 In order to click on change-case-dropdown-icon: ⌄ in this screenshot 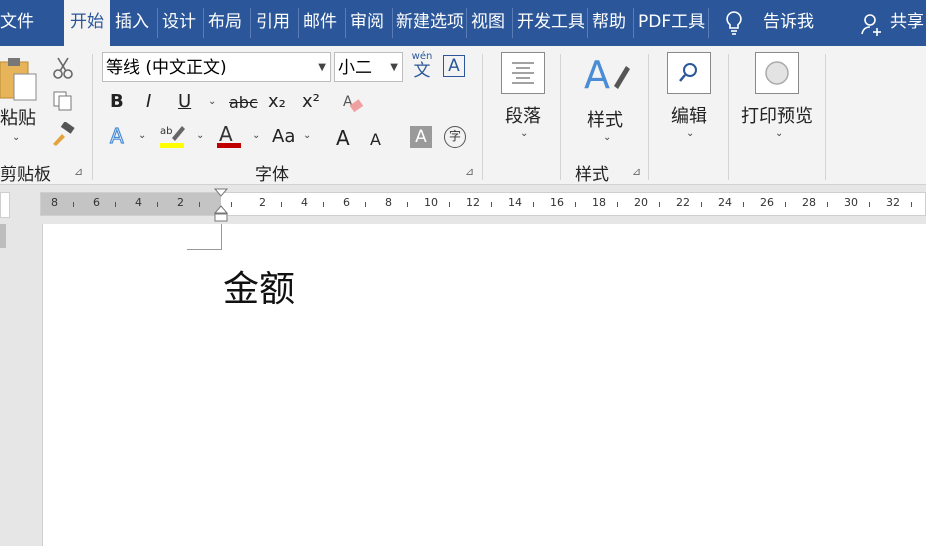, I will do `click(307, 135)`.